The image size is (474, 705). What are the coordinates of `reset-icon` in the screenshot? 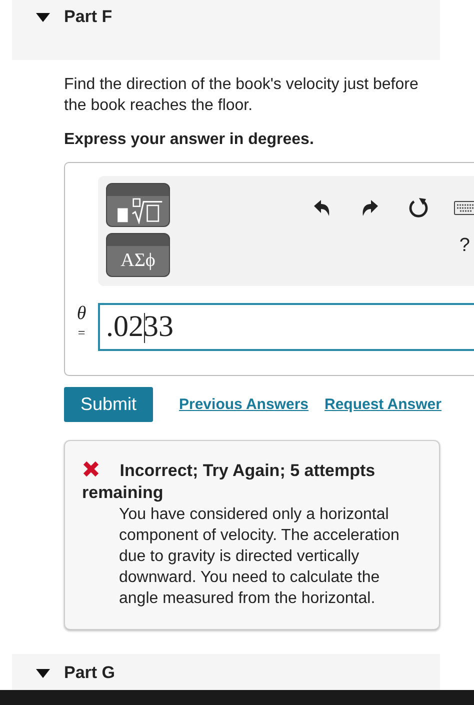 It's located at (419, 208).